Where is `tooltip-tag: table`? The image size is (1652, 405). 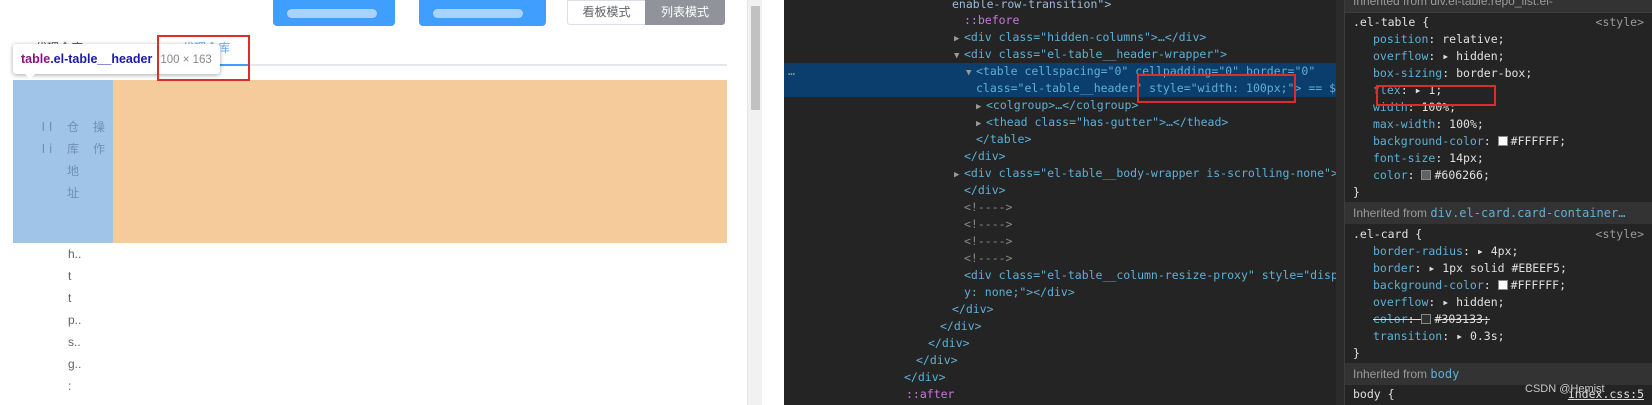 tooltip-tag: table is located at coordinates (36, 59).